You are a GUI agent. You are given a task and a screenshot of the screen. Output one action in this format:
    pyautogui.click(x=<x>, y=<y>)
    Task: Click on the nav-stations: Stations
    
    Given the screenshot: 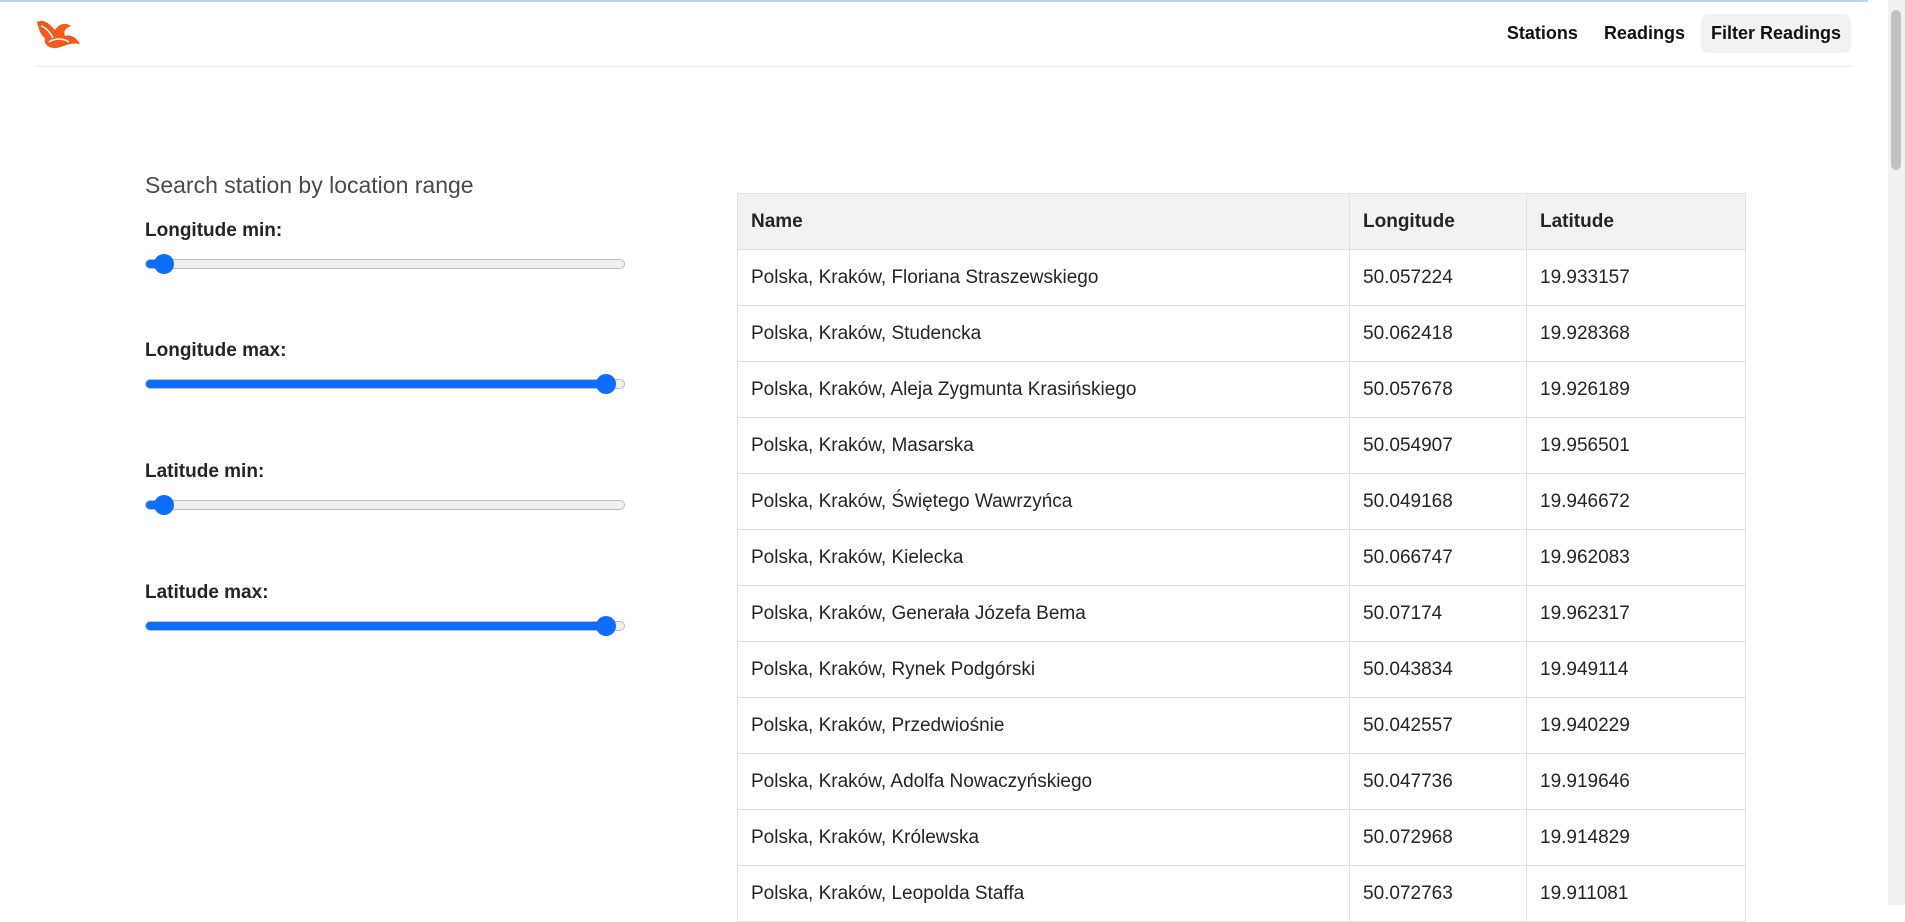 What is the action you would take?
    pyautogui.click(x=1542, y=33)
    